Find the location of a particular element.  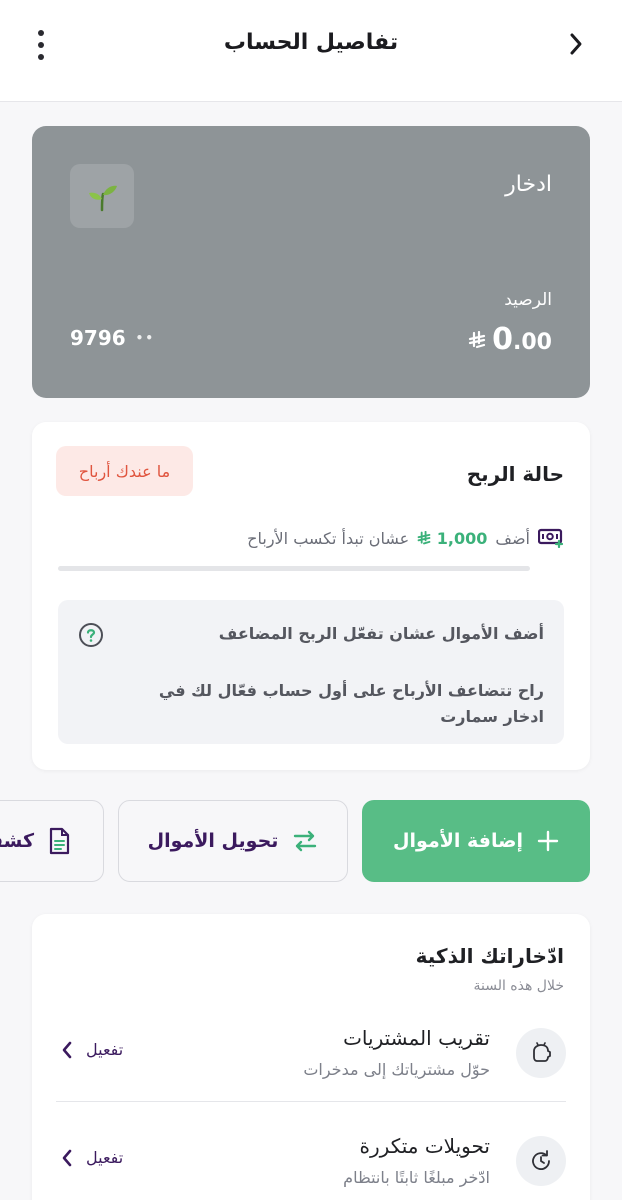

app-header: تفاصيل الحساب is located at coordinates (311, 51).